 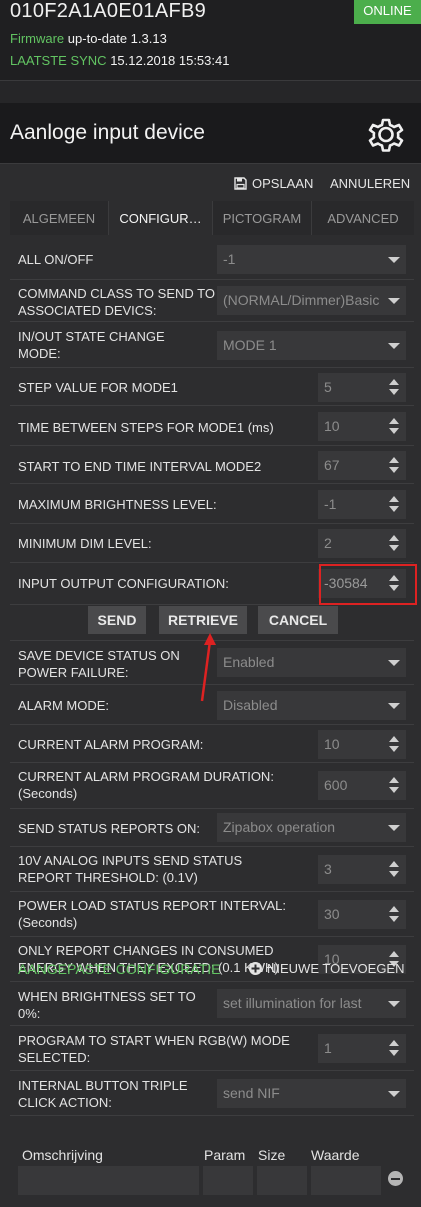 I want to click on cancel-link: ANNULEREN, so click(x=370, y=183).